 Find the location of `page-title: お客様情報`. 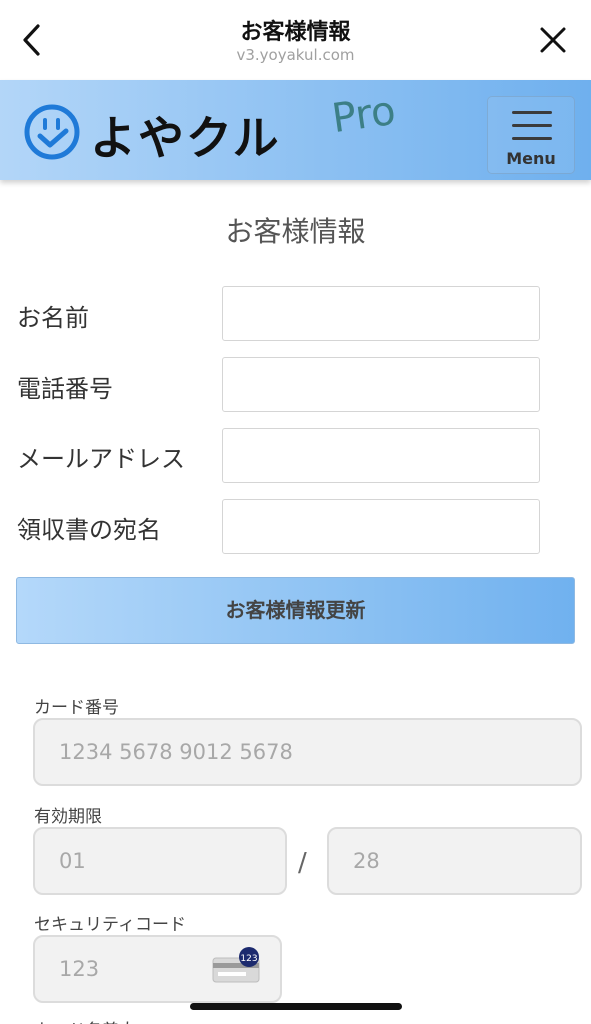

page-title: お客様情報 is located at coordinates (295, 231).